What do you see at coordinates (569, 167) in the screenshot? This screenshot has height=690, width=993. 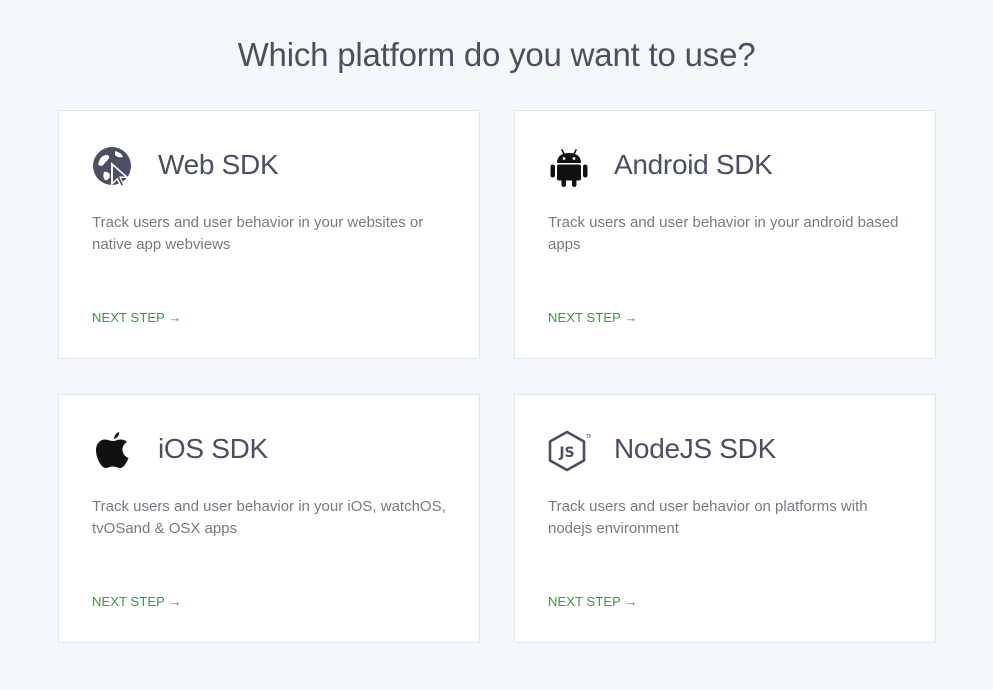 I see `android-icon` at bounding box center [569, 167].